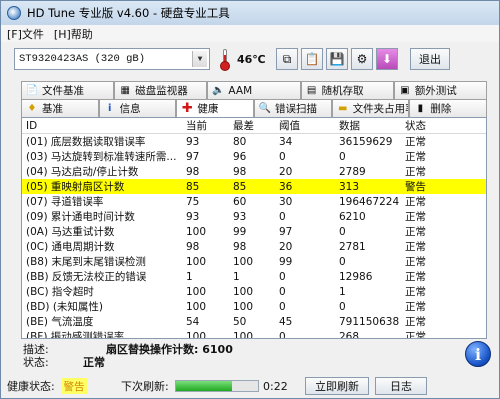 This screenshot has width=500, height=399. What do you see at coordinates (342, 306) in the screenshot?
I see `raw-data-value: 0` at bounding box center [342, 306].